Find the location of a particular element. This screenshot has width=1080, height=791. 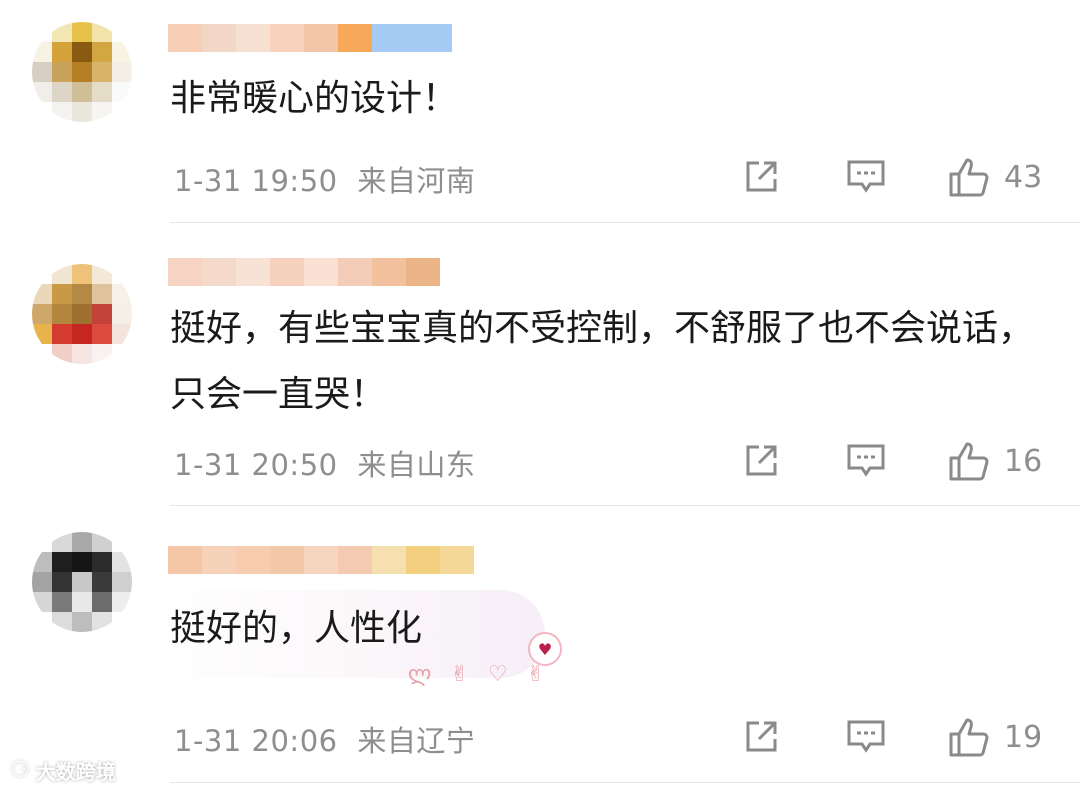

share-button is located at coordinates (761, 737).